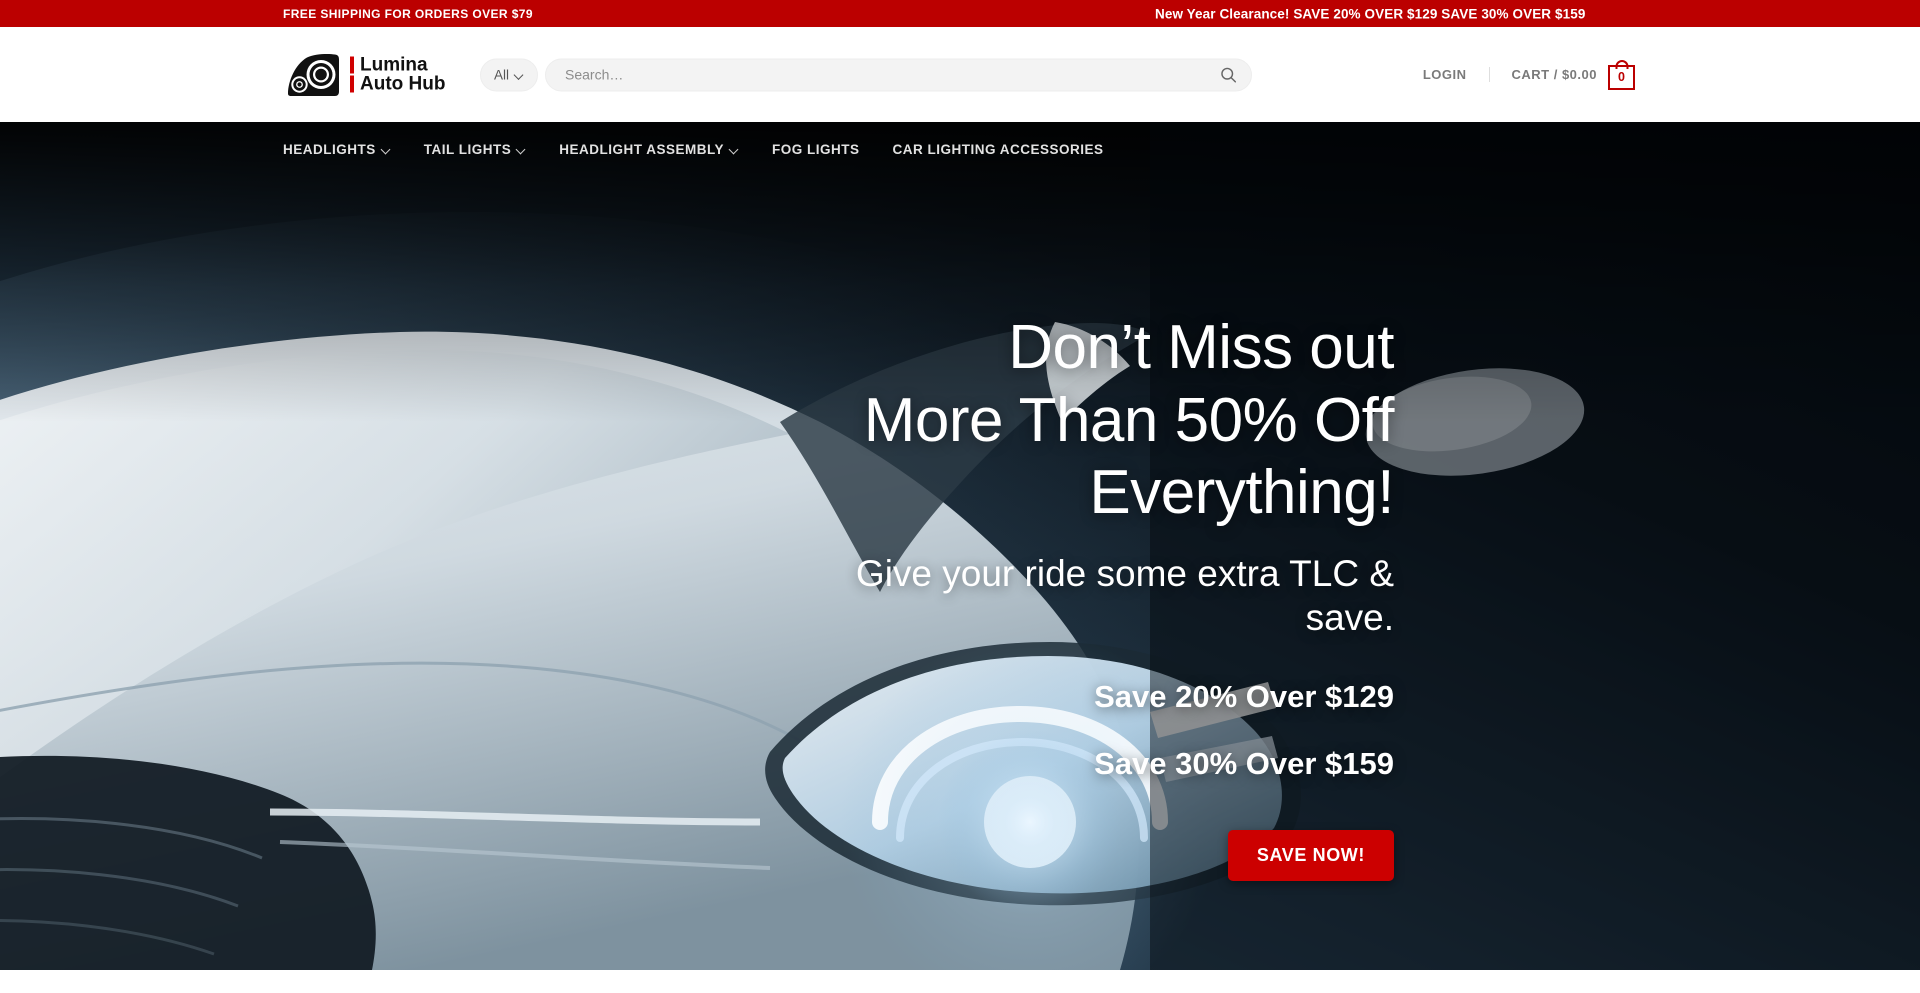 The height and width of the screenshot is (993, 1920). I want to click on hero-offer-1: Save 20% Over $129, so click(1244, 697).